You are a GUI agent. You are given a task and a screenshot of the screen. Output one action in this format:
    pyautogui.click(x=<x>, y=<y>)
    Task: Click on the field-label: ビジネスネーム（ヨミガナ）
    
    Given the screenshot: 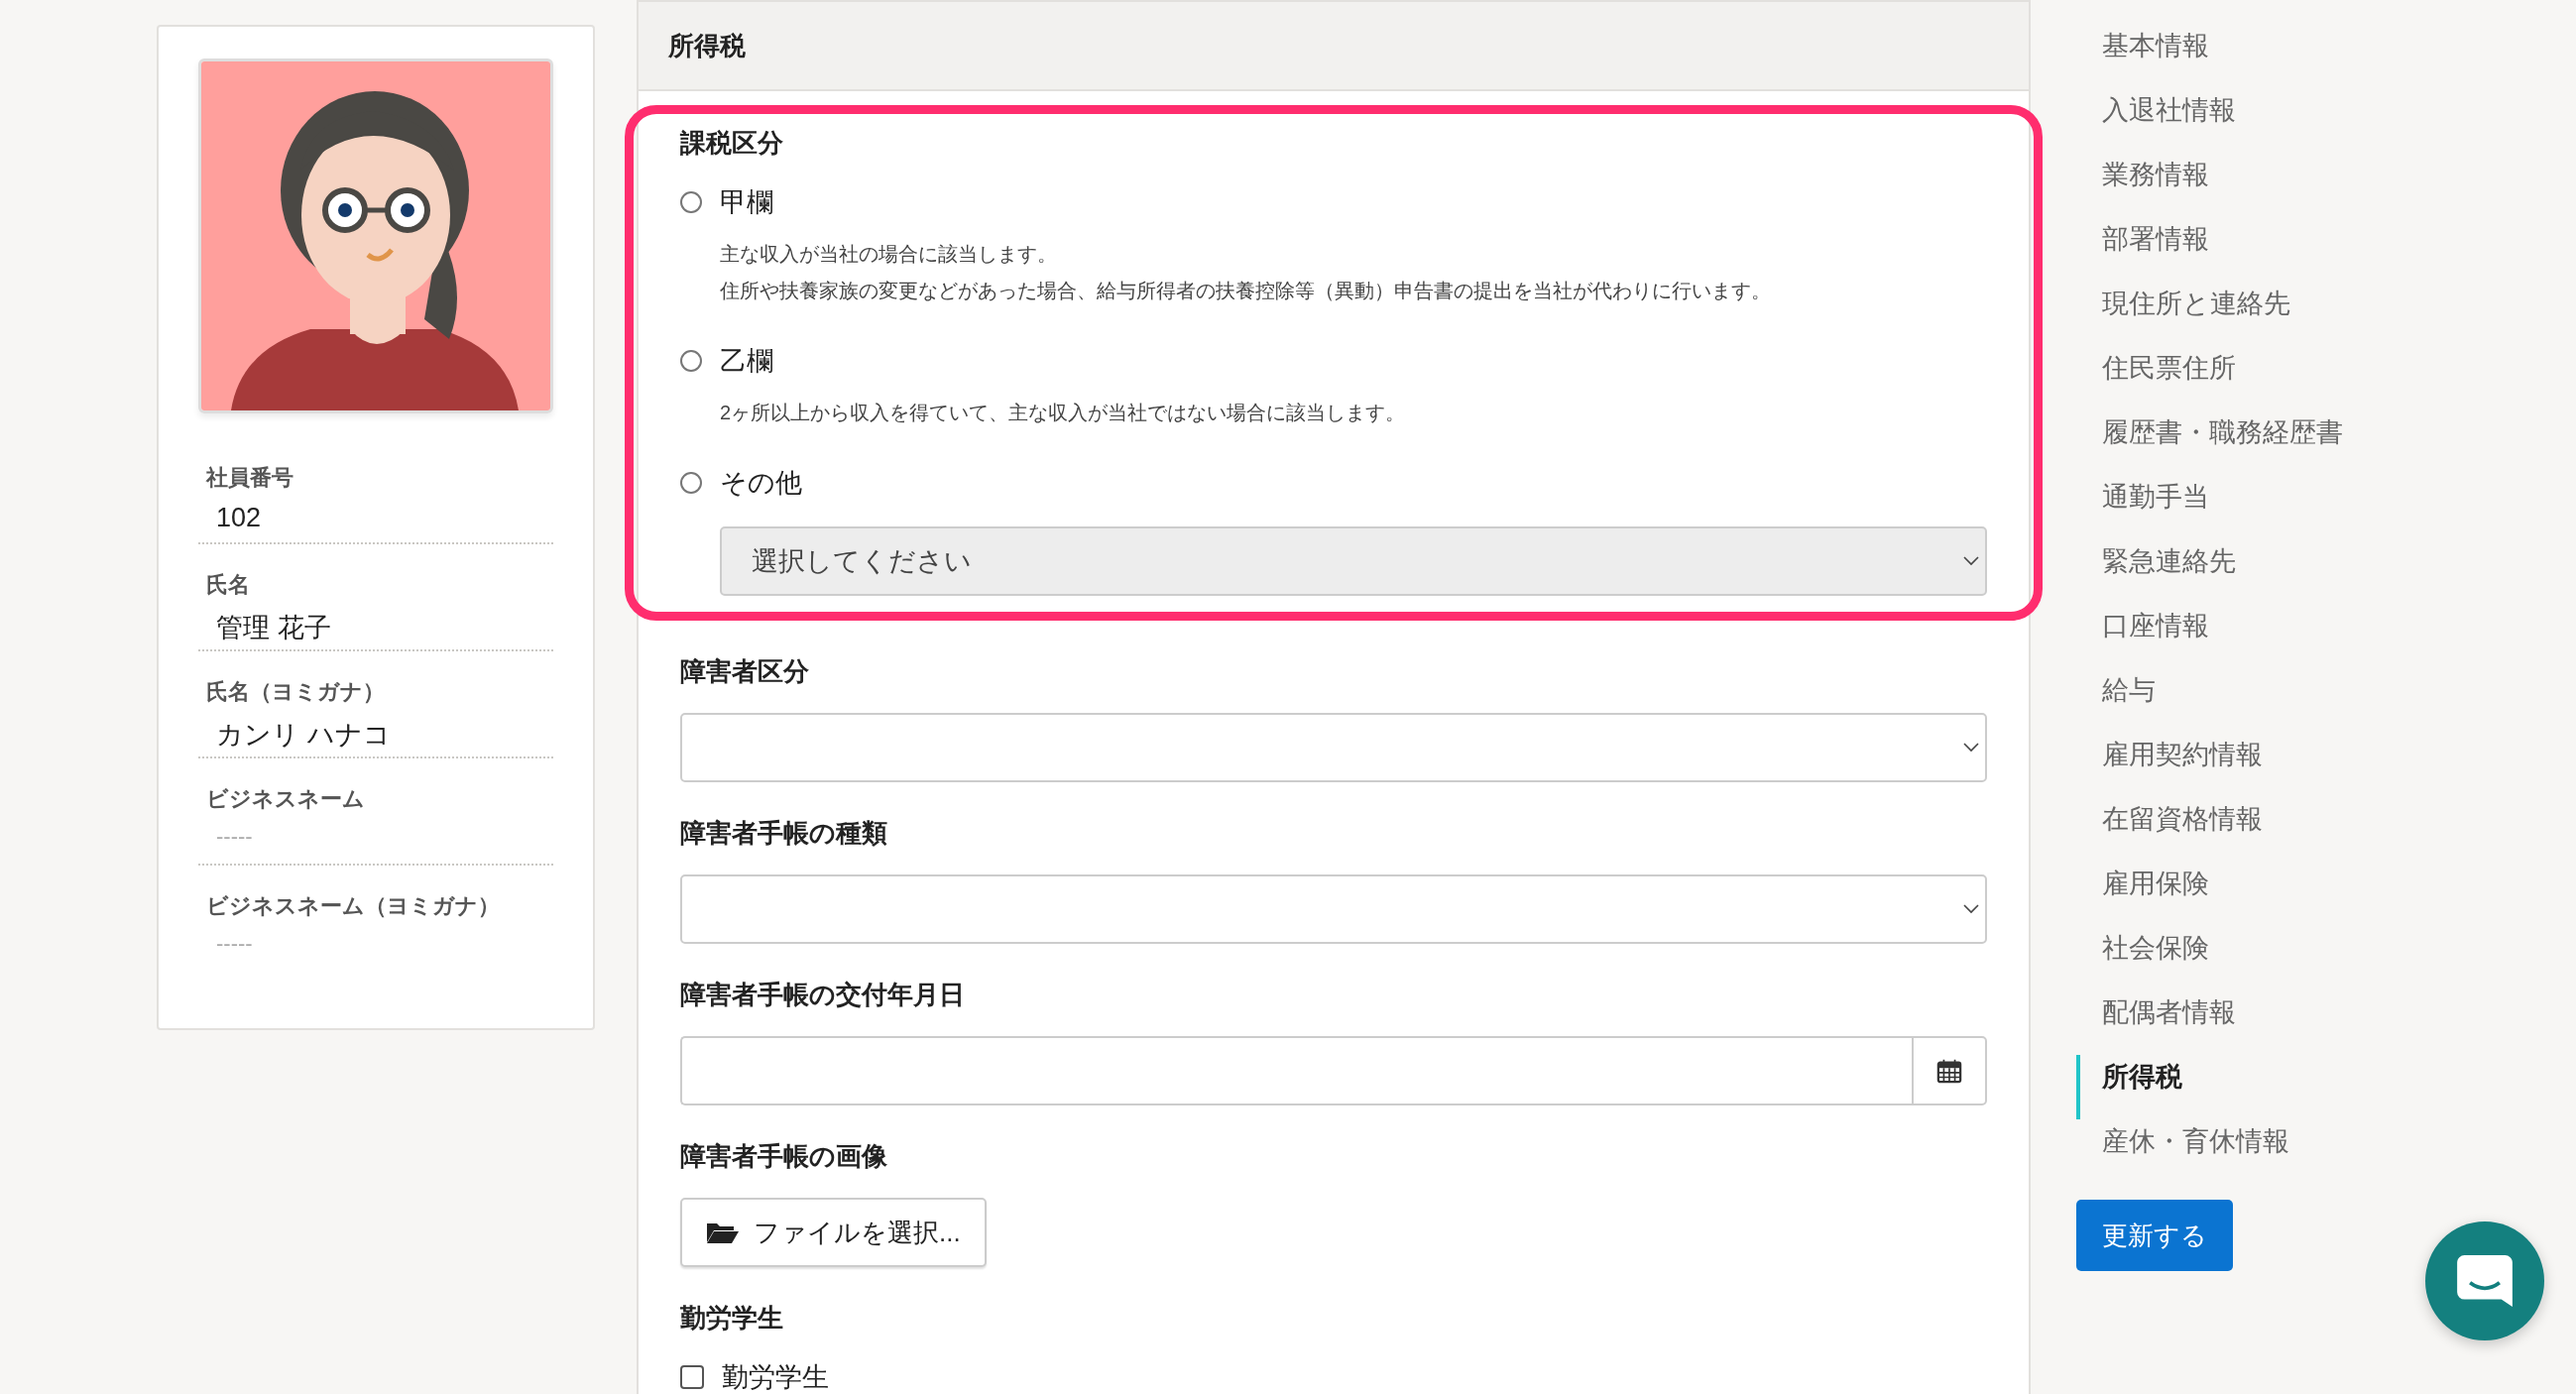 What is the action you would take?
    pyautogui.click(x=353, y=906)
    